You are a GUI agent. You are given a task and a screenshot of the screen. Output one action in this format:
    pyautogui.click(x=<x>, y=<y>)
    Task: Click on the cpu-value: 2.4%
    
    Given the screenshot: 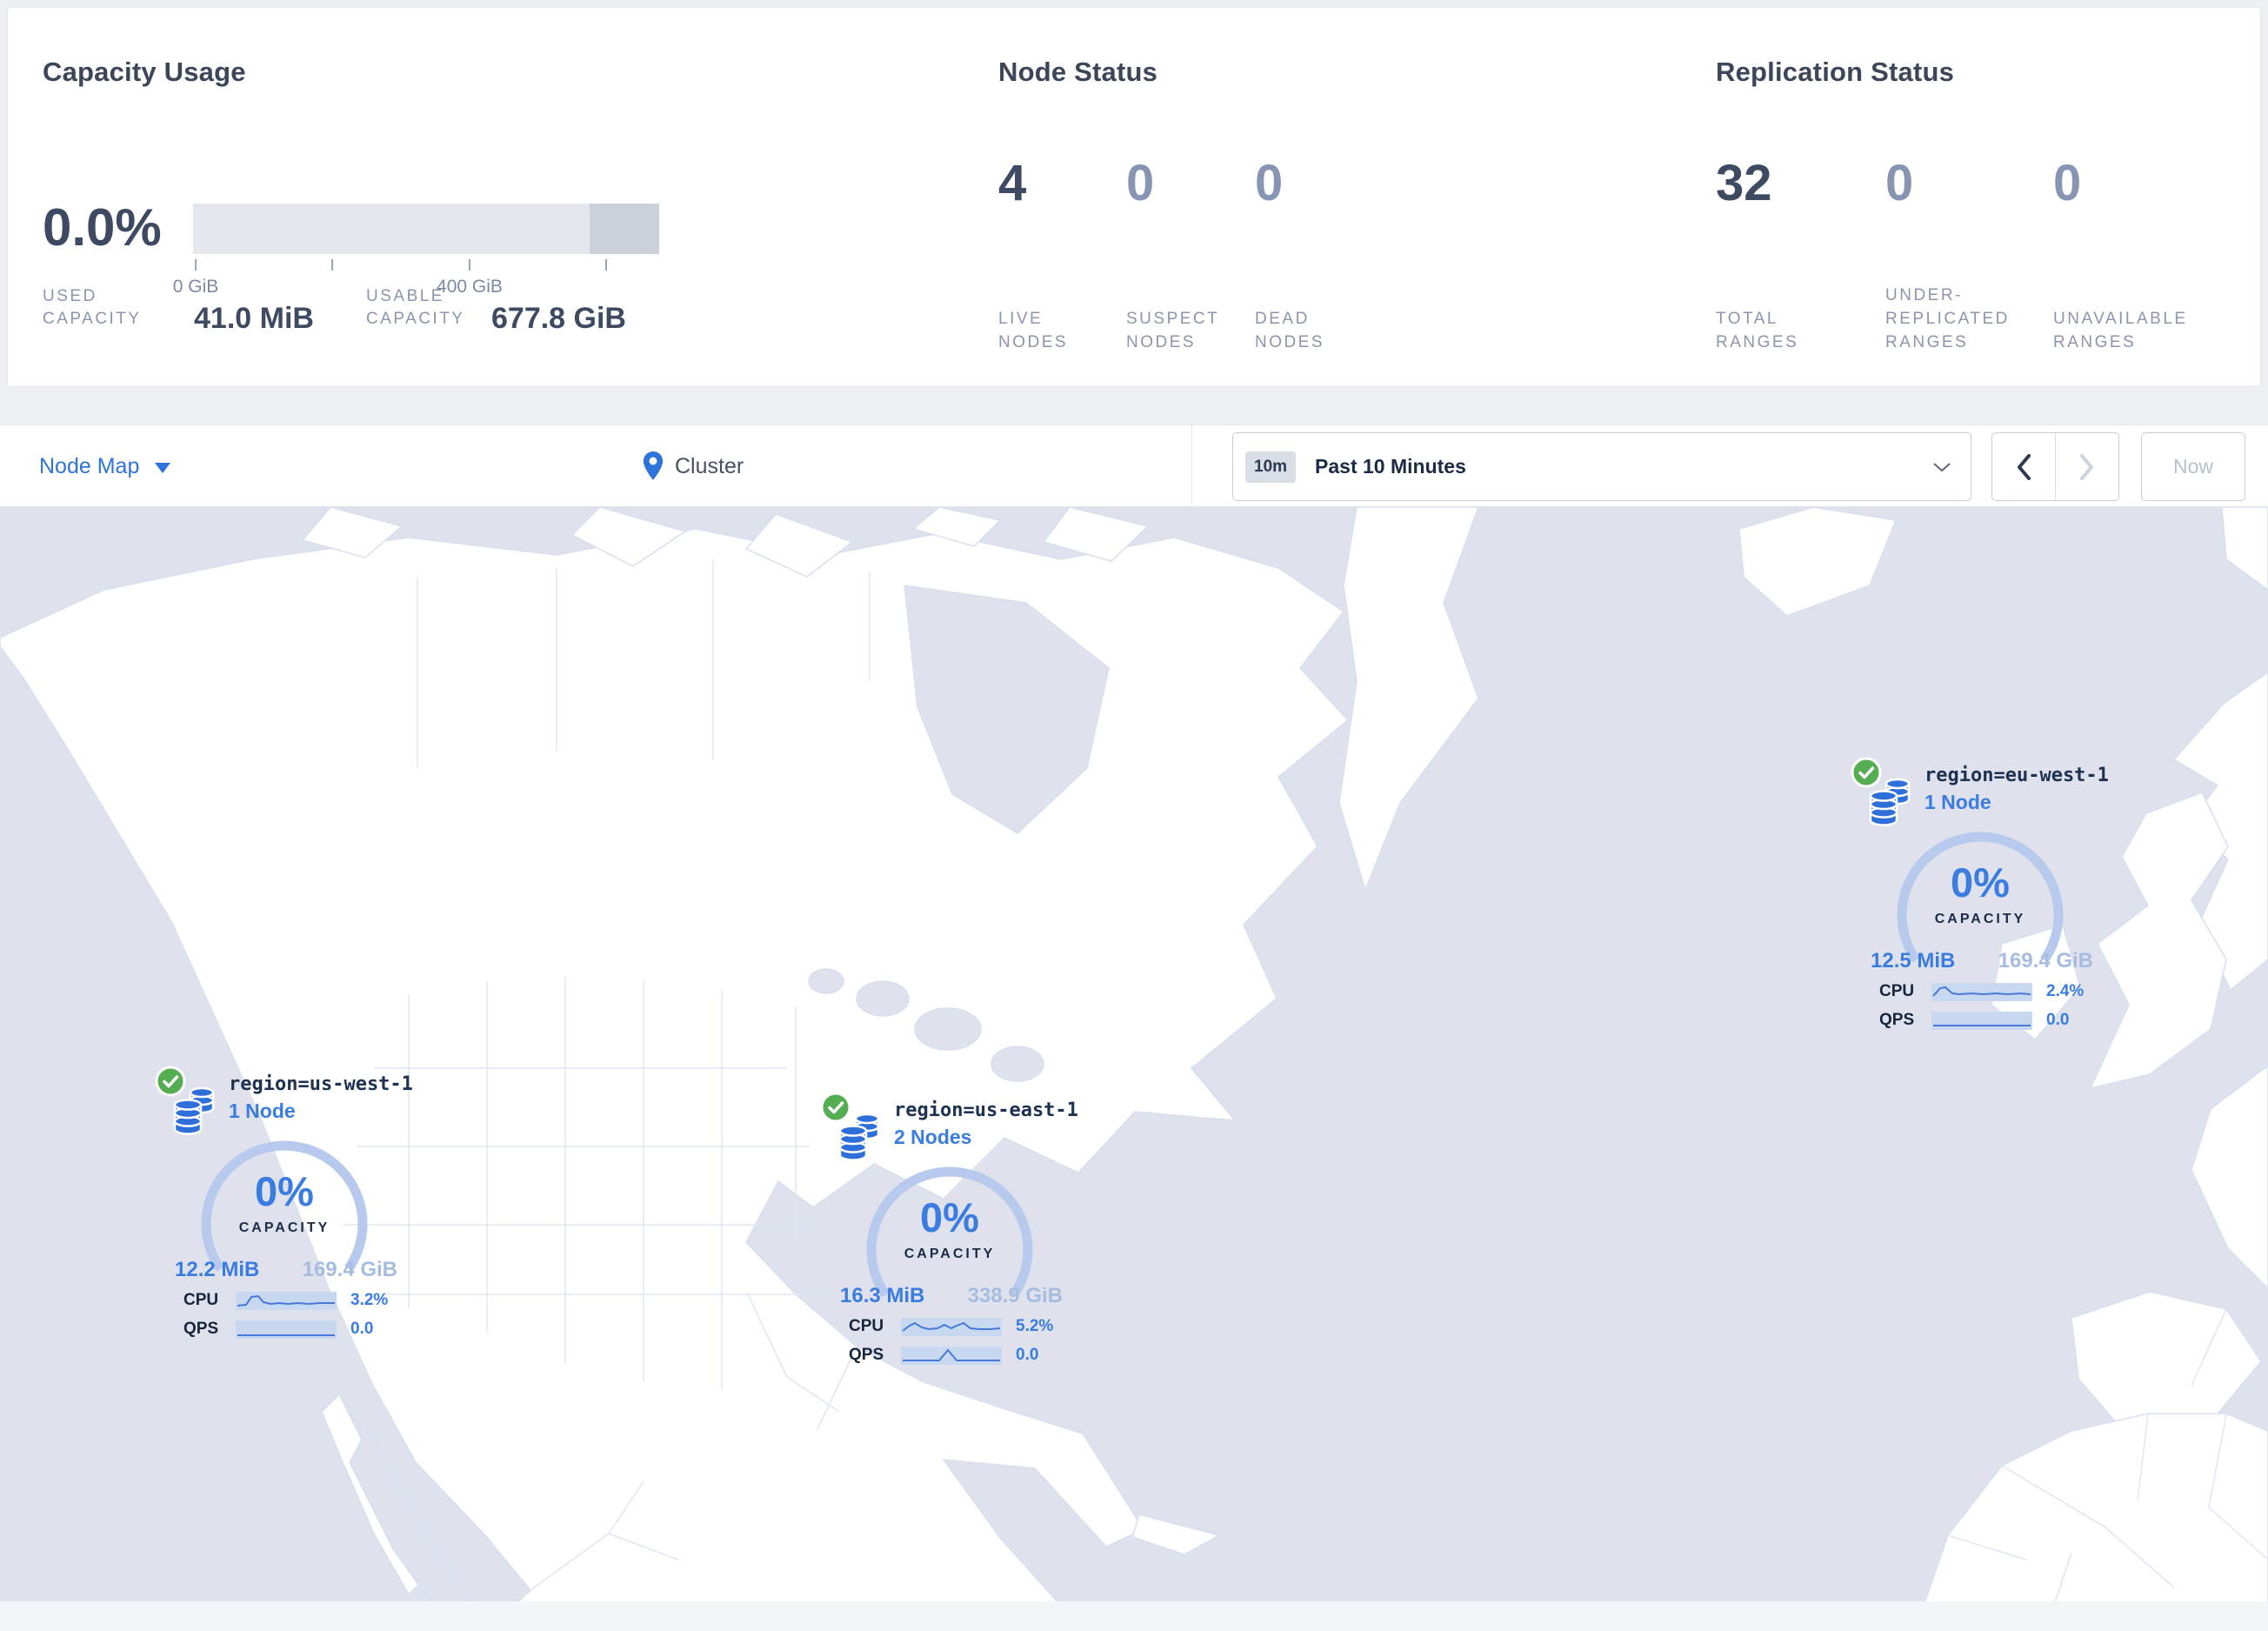 What is the action you would take?
    pyautogui.click(x=2065, y=991)
    